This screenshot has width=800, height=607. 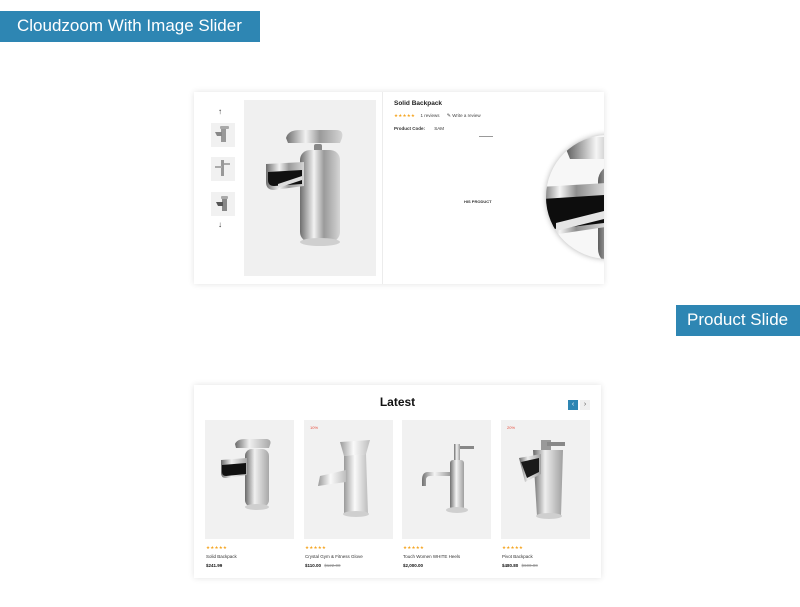 I want to click on write-review-label: Write a review, so click(x=466, y=115).